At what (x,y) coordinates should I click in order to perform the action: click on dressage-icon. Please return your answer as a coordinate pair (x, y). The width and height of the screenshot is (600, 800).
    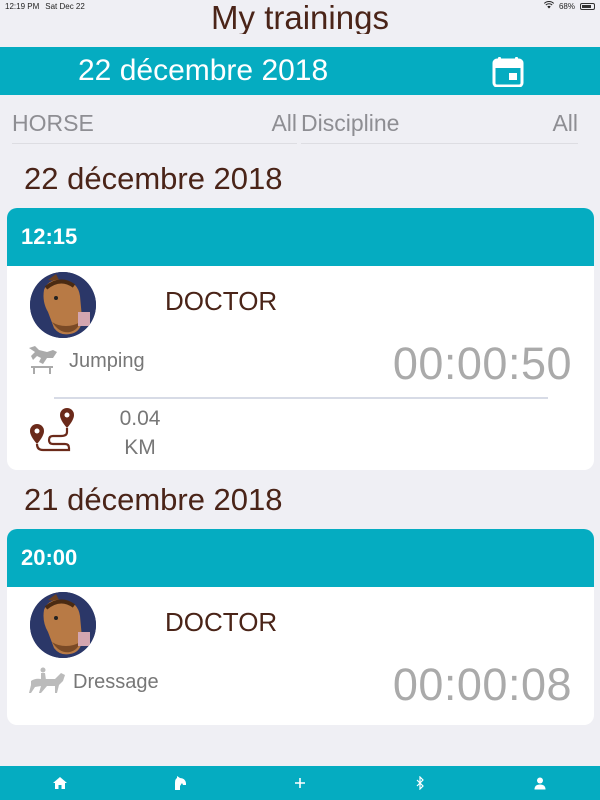
    Looking at the image, I should click on (47, 680).